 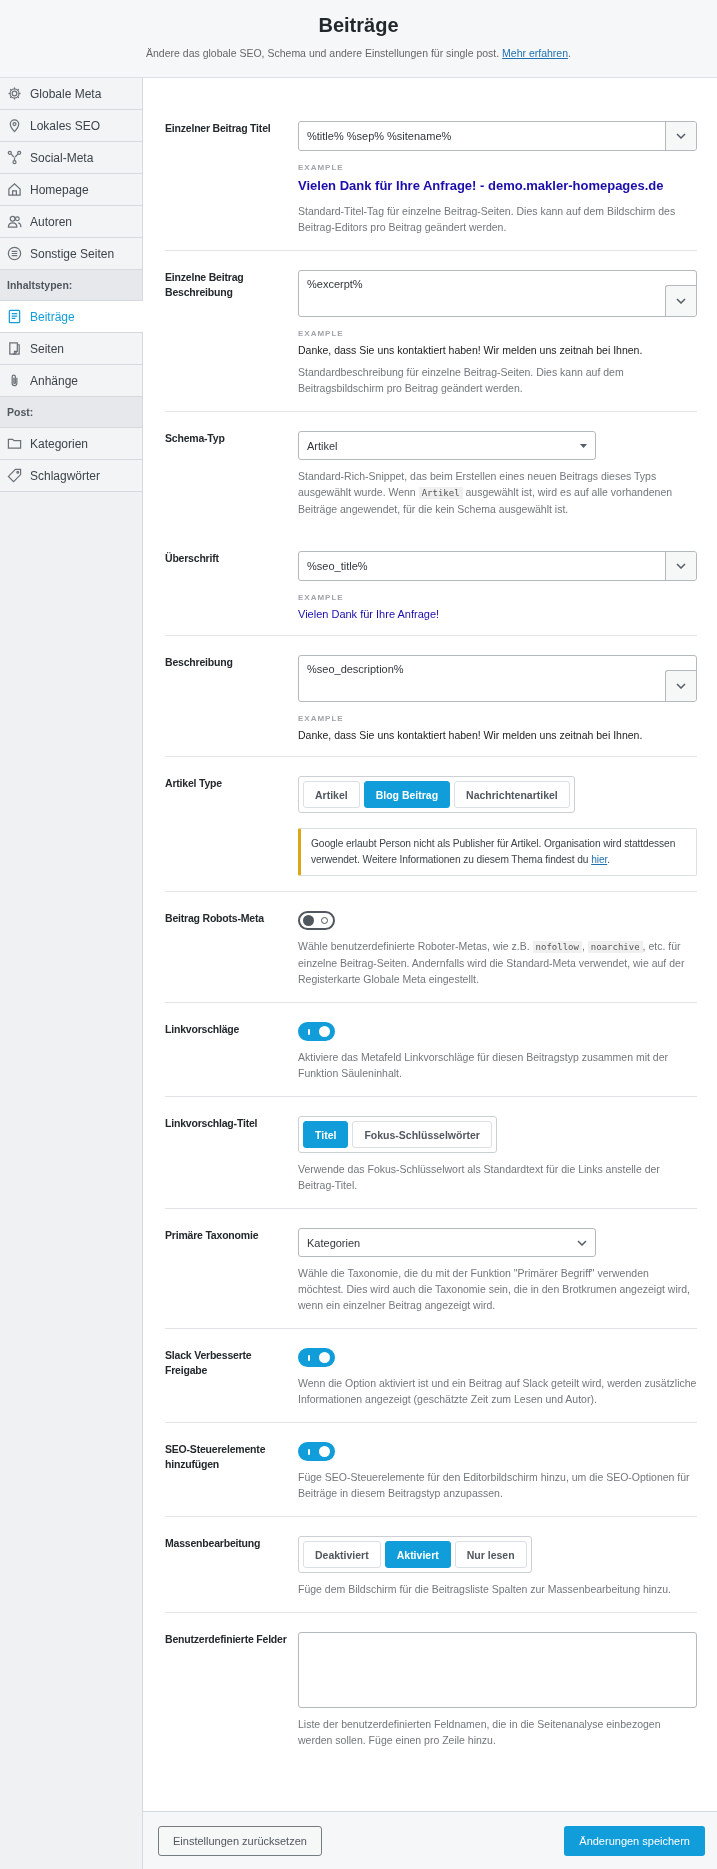 What do you see at coordinates (483, 1065) in the screenshot?
I see `help-text: Aktiviere das Metafeld Linkvorschläge für diesen Beitragstyp zusammen mit der Funktion Säuleninhalt.` at bounding box center [483, 1065].